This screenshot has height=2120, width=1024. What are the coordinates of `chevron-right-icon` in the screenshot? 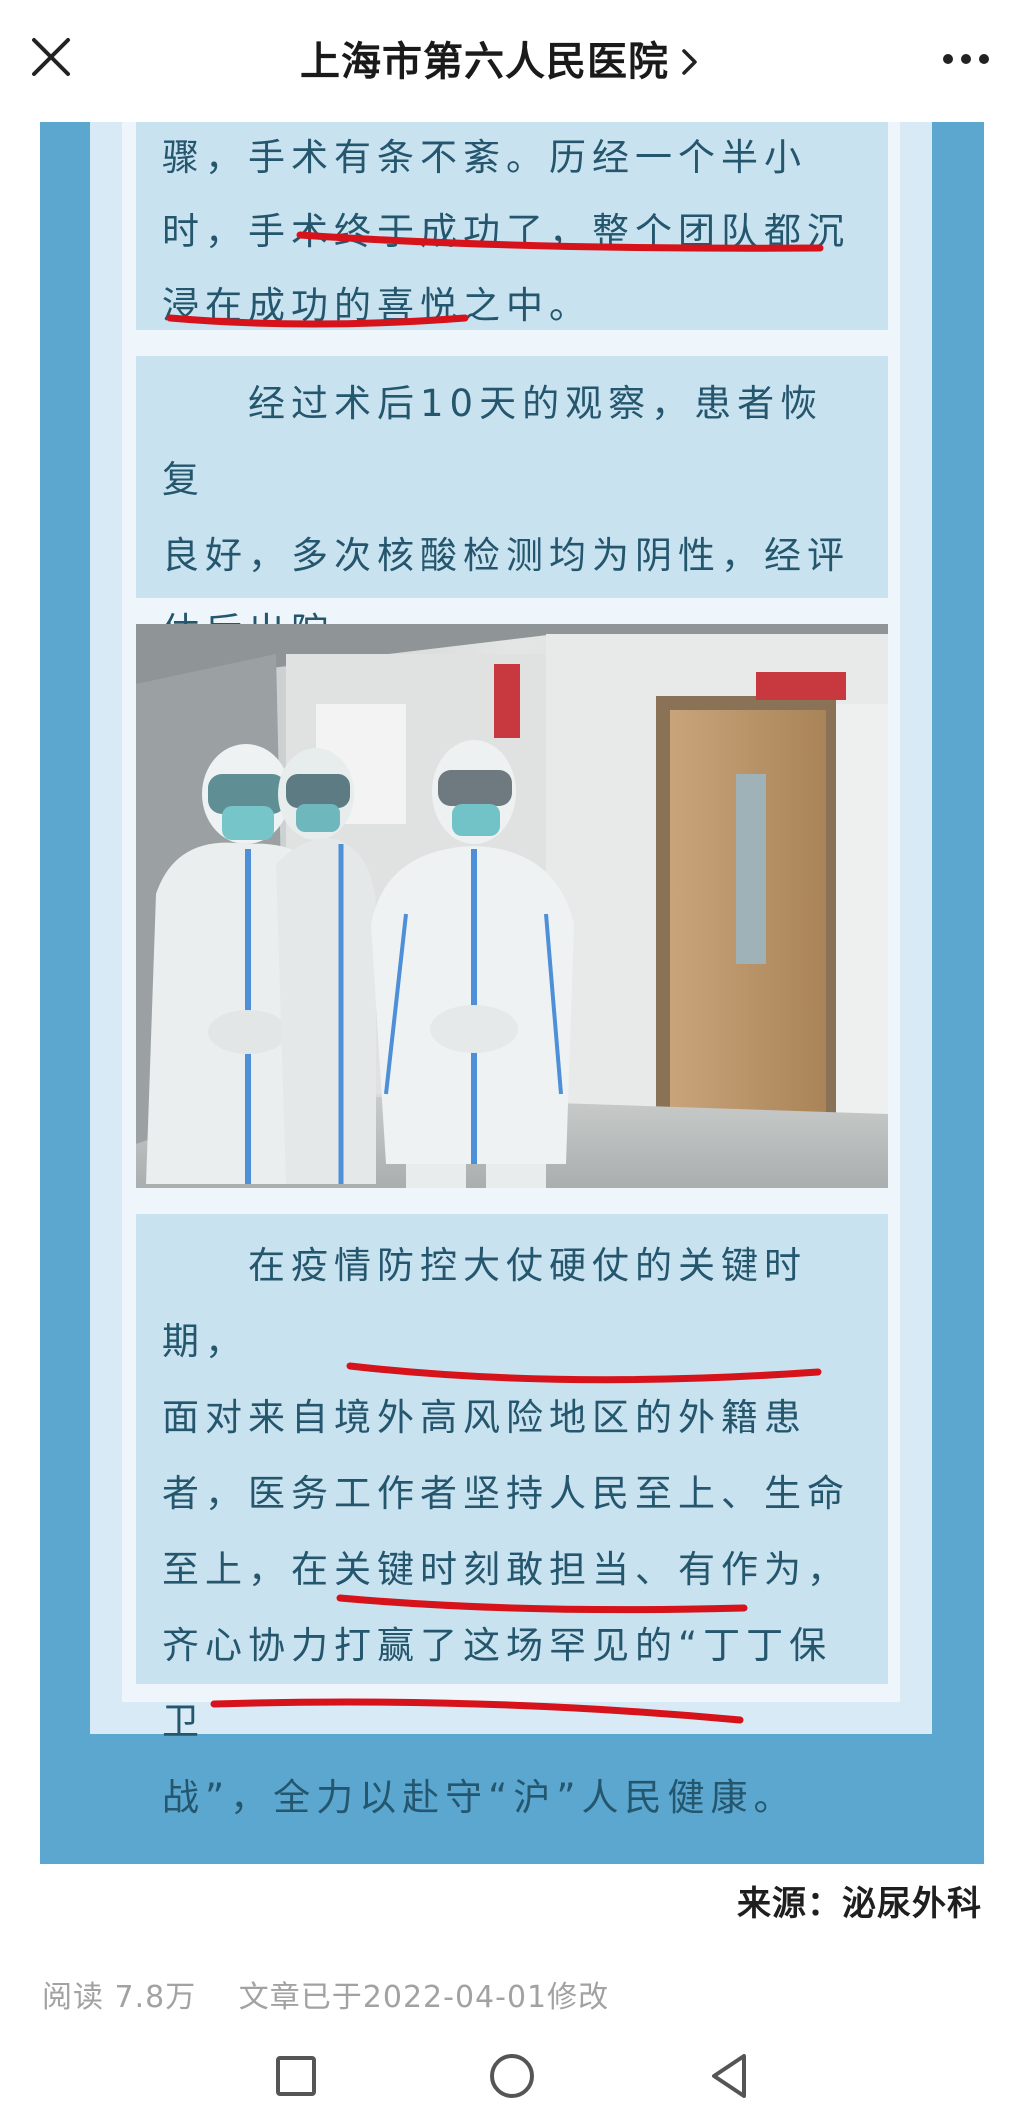 It's located at (690, 62).